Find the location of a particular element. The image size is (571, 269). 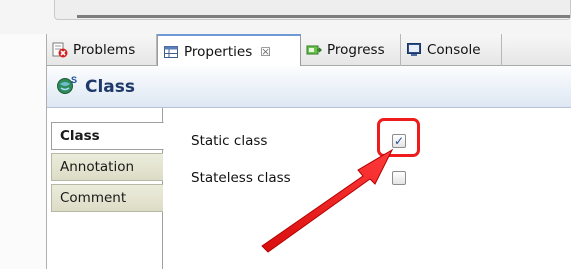

tab-label: Problems is located at coordinates (104, 50).